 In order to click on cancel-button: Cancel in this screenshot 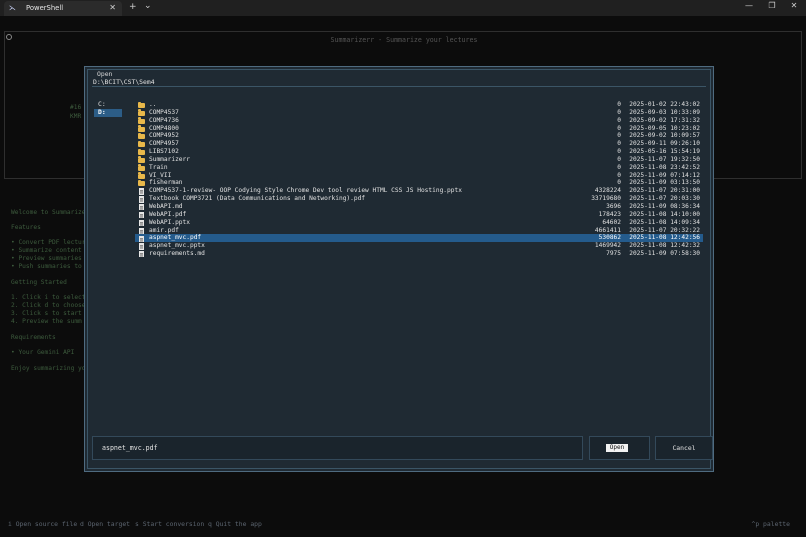, I will do `click(684, 448)`.